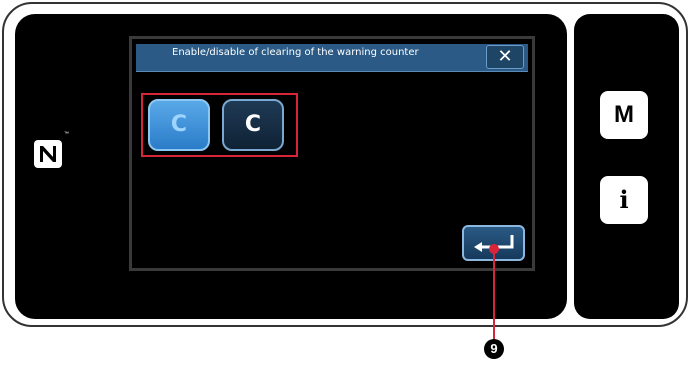 The width and height of the screenshot is (691, 371). I want to click on m-button: M, so click(624, 115).